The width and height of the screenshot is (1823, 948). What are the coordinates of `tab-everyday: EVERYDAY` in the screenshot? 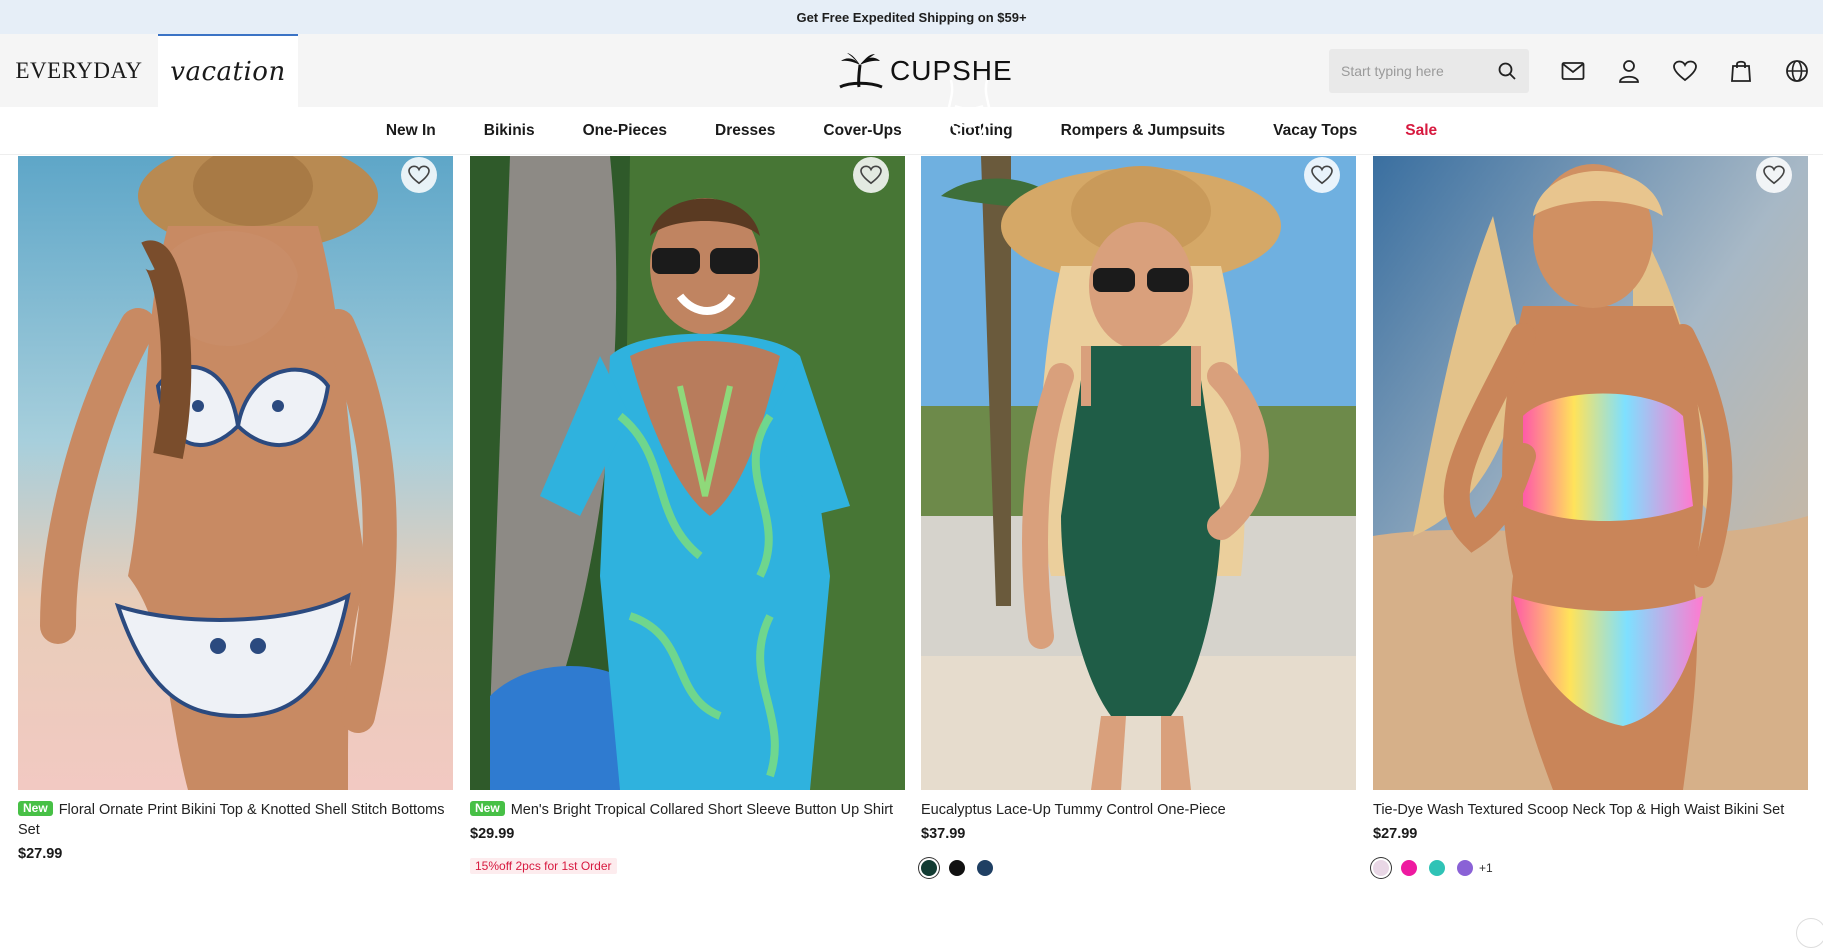 It's located at (79, 70).